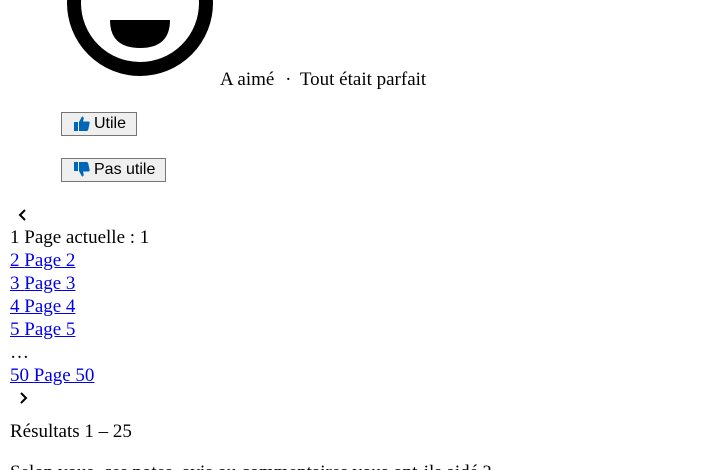  Describe the element at coordinates (79, 283) in the screenshot. I see `page-link-3: 3 Page 3` at that location.